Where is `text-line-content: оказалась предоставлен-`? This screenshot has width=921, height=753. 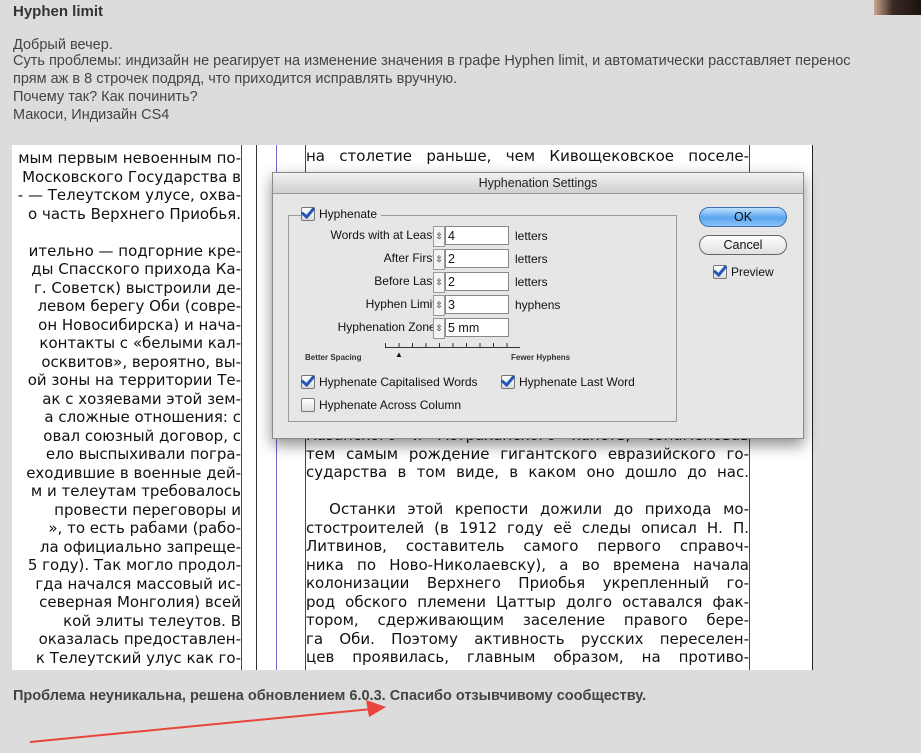 text-line-content: оказалась предоставлен- is located at coordinates (139, 639).